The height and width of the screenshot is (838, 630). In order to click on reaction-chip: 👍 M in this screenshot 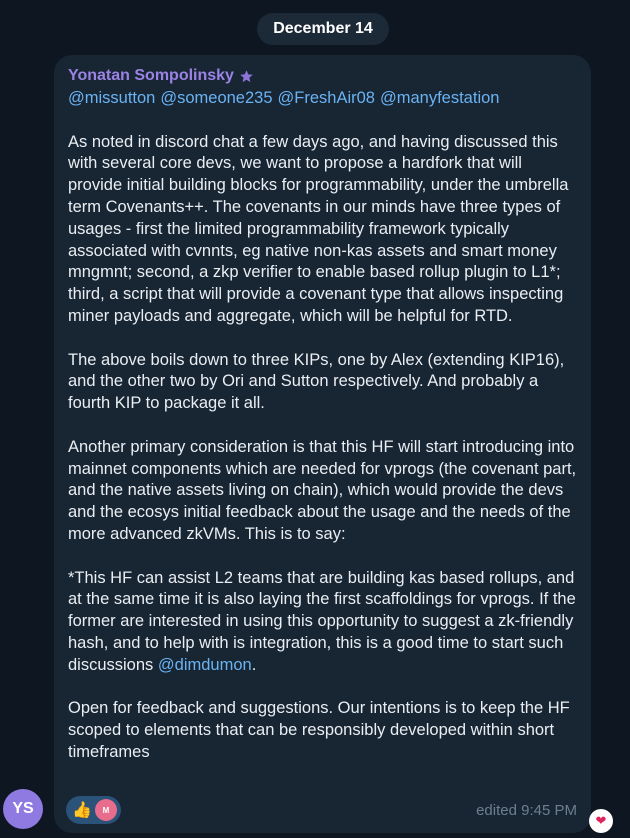, I will do `click(93, 810)`.